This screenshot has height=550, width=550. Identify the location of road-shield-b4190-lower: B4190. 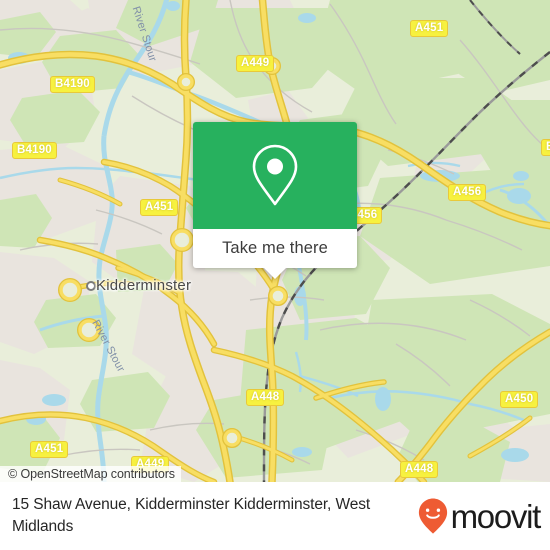
(34, 150).